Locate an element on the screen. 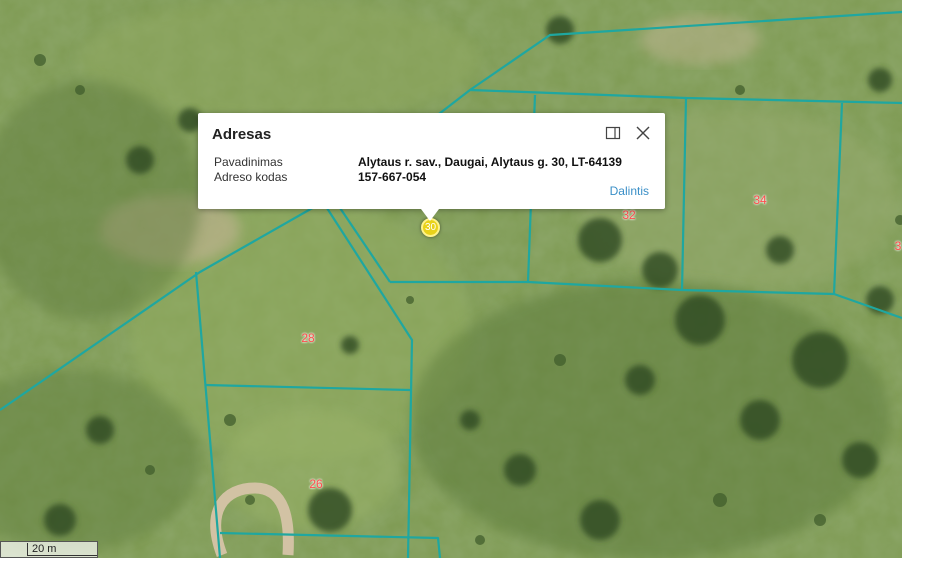 The height and width of the screenshot is (570, 935). row-value: 157-667-054 is located at coordinates (392, 177).